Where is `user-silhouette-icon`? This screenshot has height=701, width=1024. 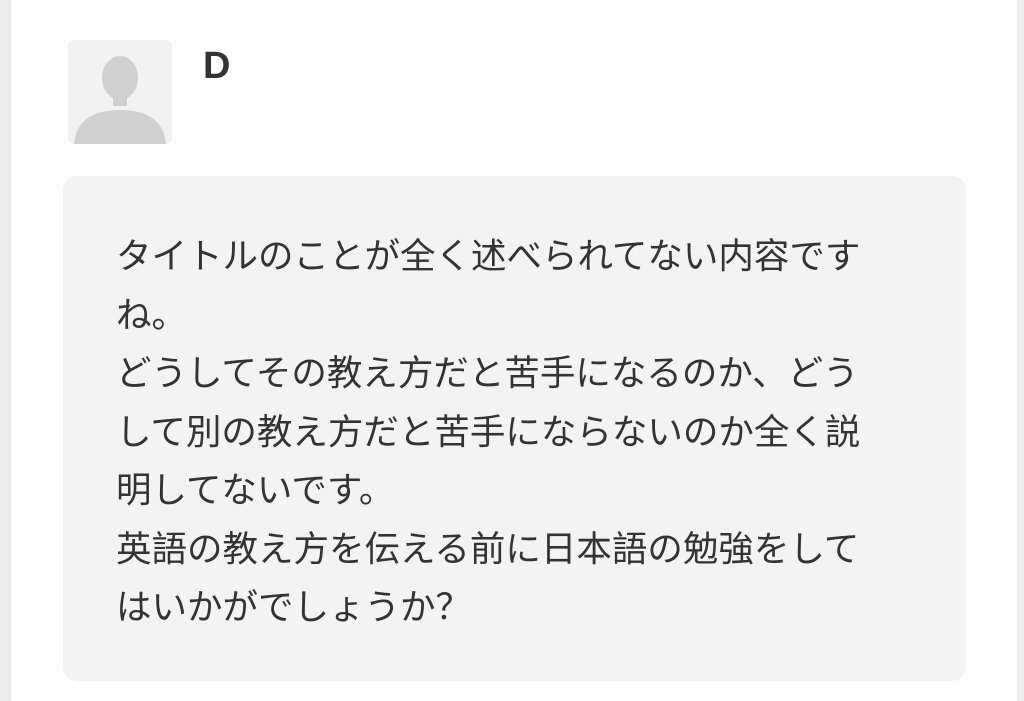 user-silhouette-icon is located at coordinates (120, 92).